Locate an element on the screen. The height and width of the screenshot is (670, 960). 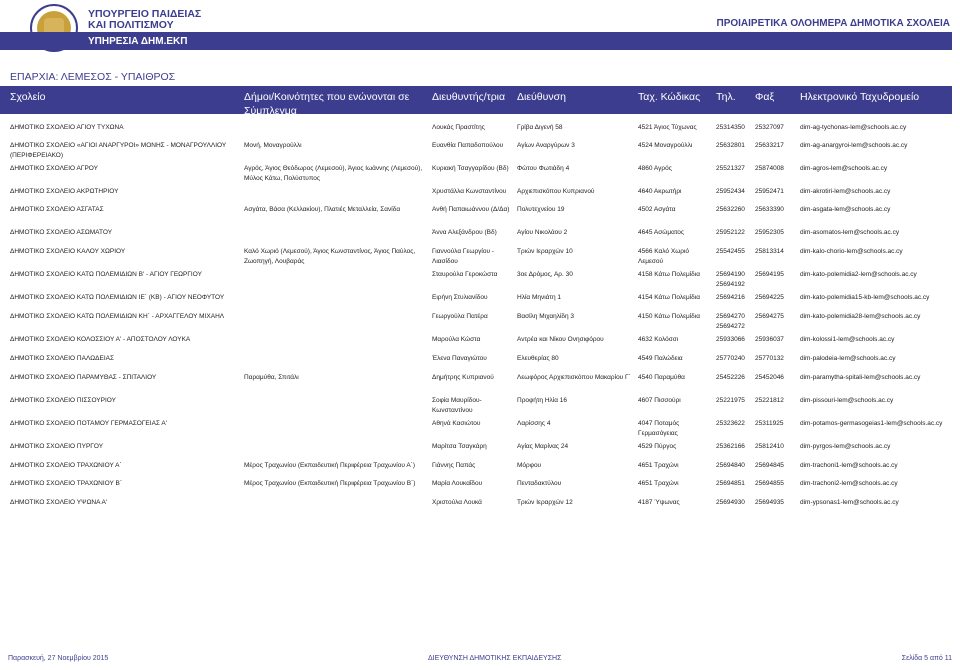
cell-head: Μαρία Λουκαΐδου is located at coordinates (457, 483).